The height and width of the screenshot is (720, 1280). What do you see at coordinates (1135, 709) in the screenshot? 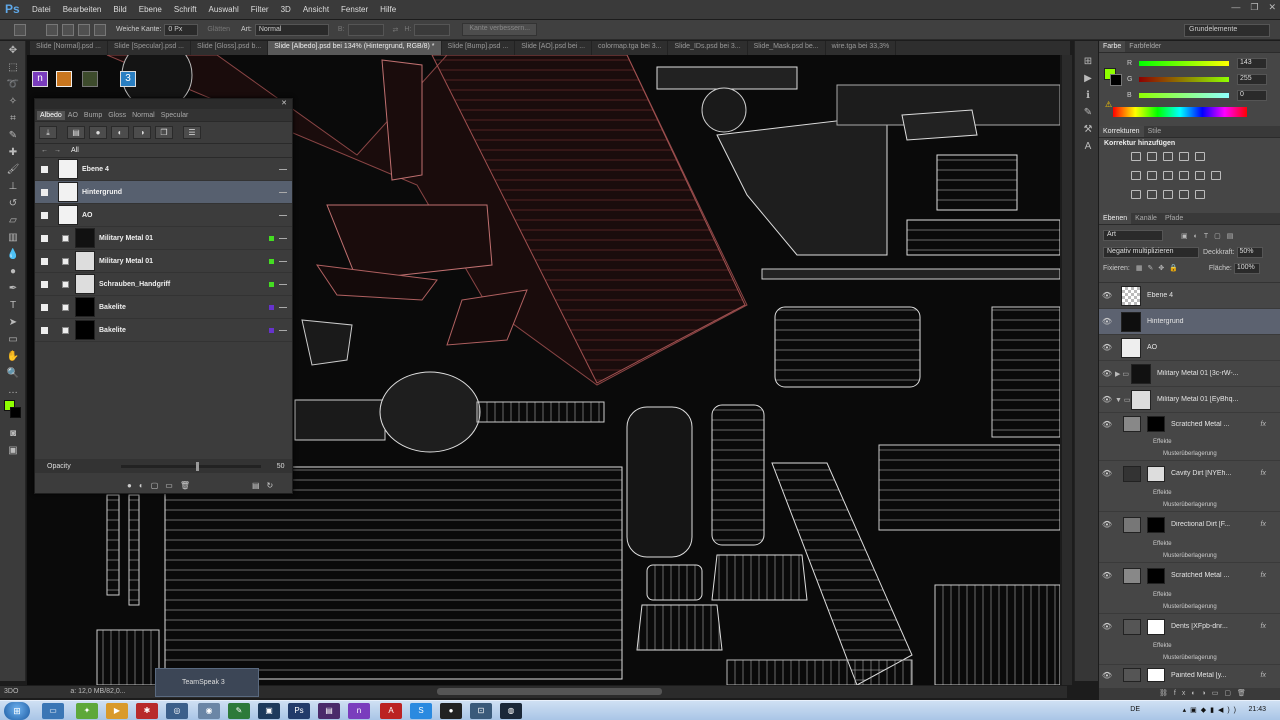
I see `language-indicator: DE` at bounding box center [1135, 709].